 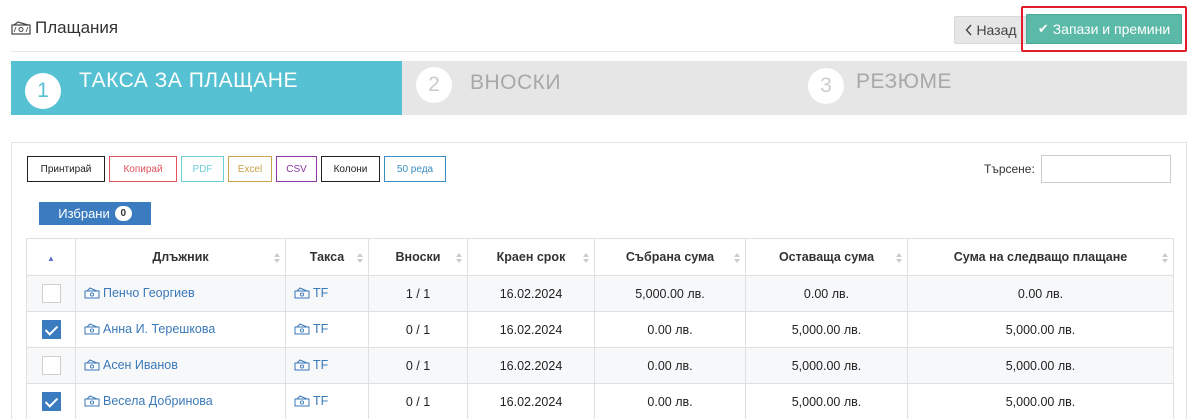 What do you see at coordinates (515, 82) in the screenshot?
I see `step-label: ВНОСКИ` at bounding box center [515, 82].